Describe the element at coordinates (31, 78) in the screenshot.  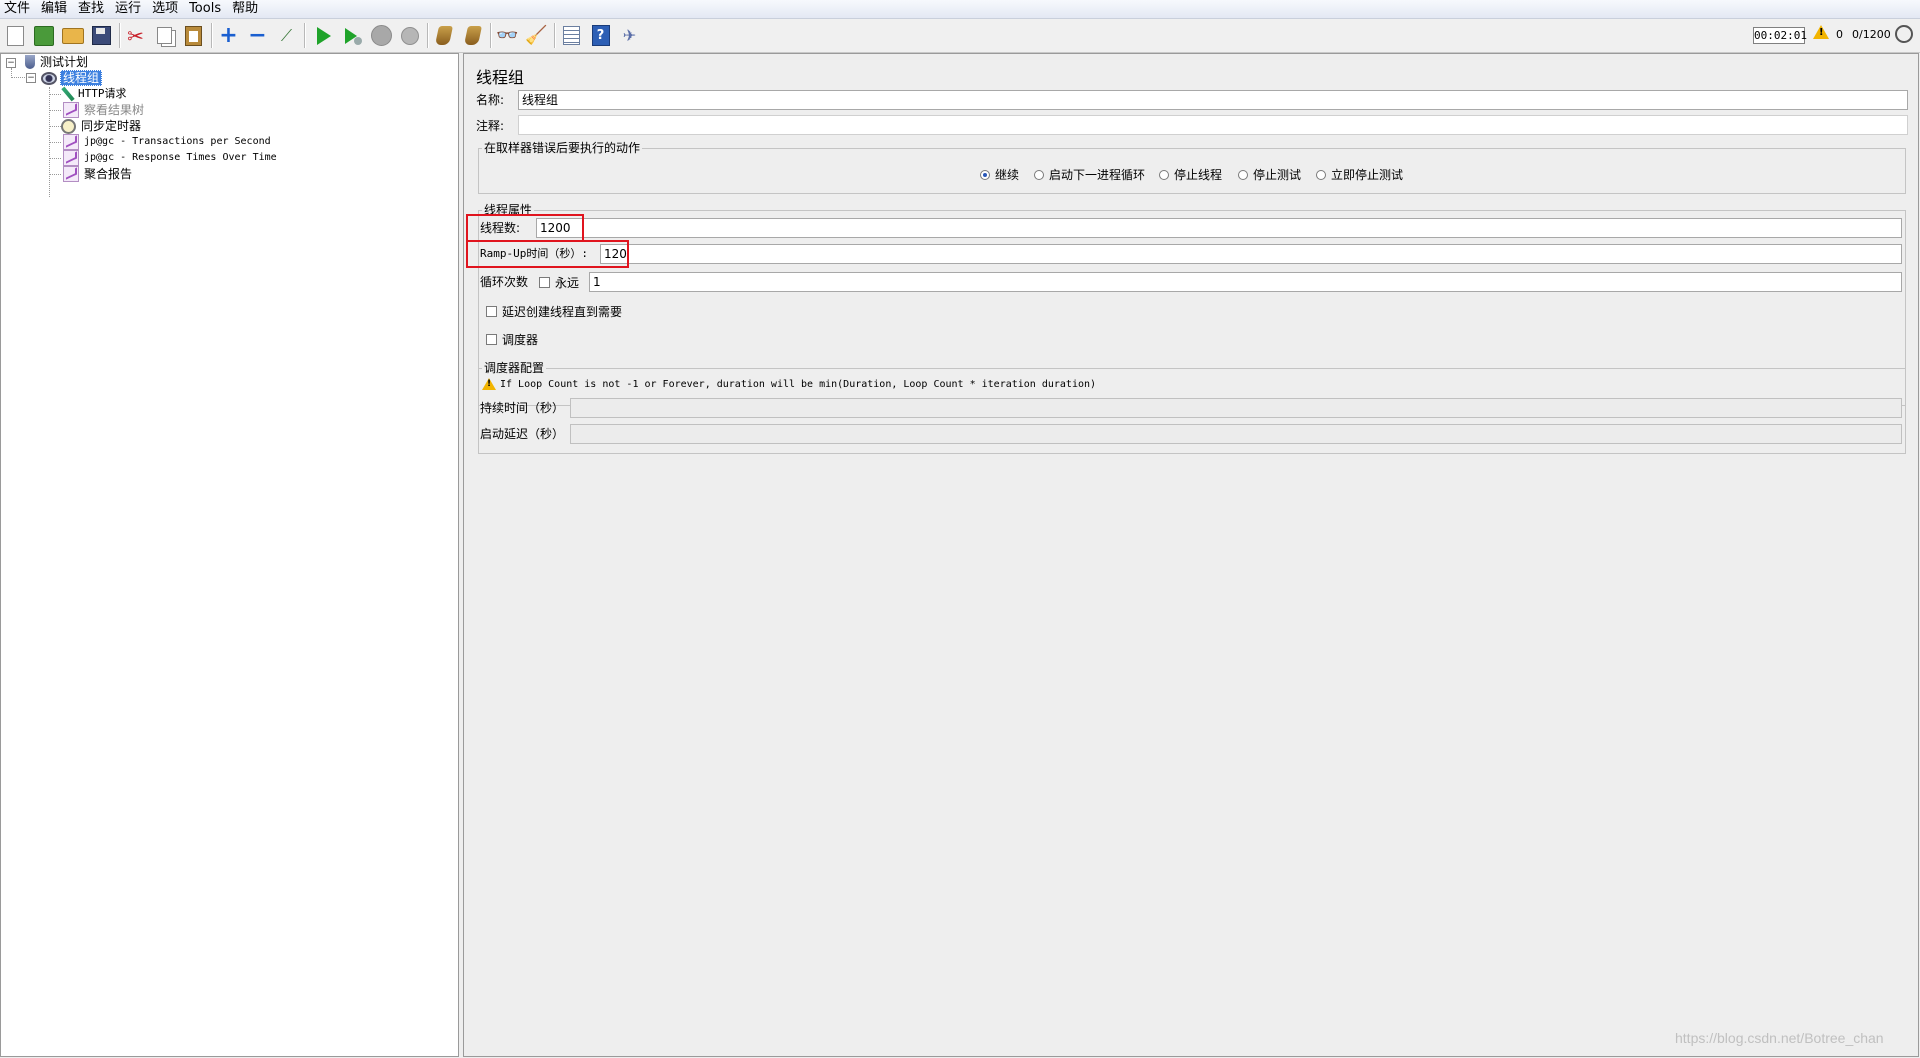
I see `collapse-thread-group-toggle: −` at that location.